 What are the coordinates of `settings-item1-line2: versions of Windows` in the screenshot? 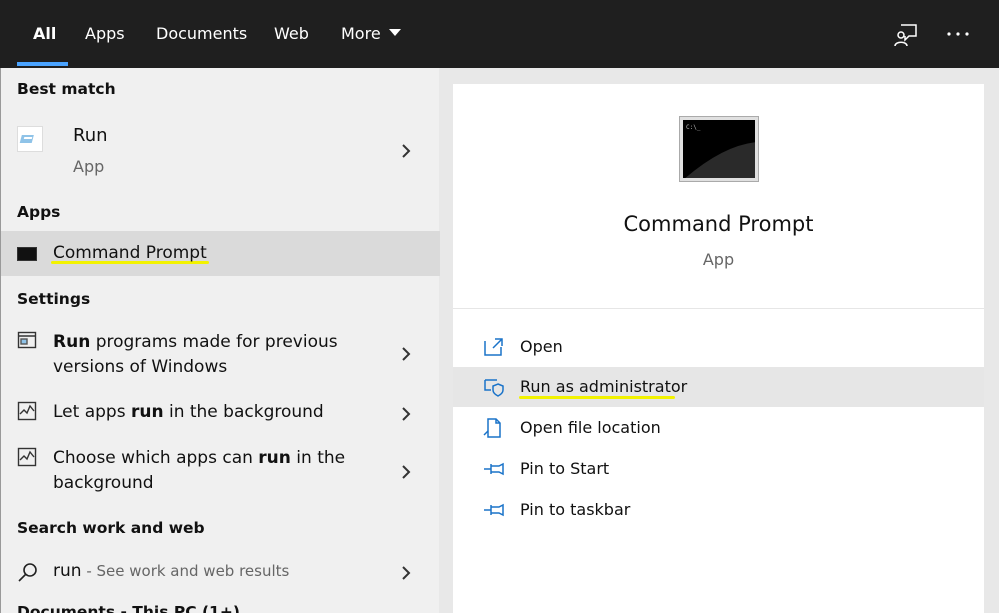 It's located at (140, 367).